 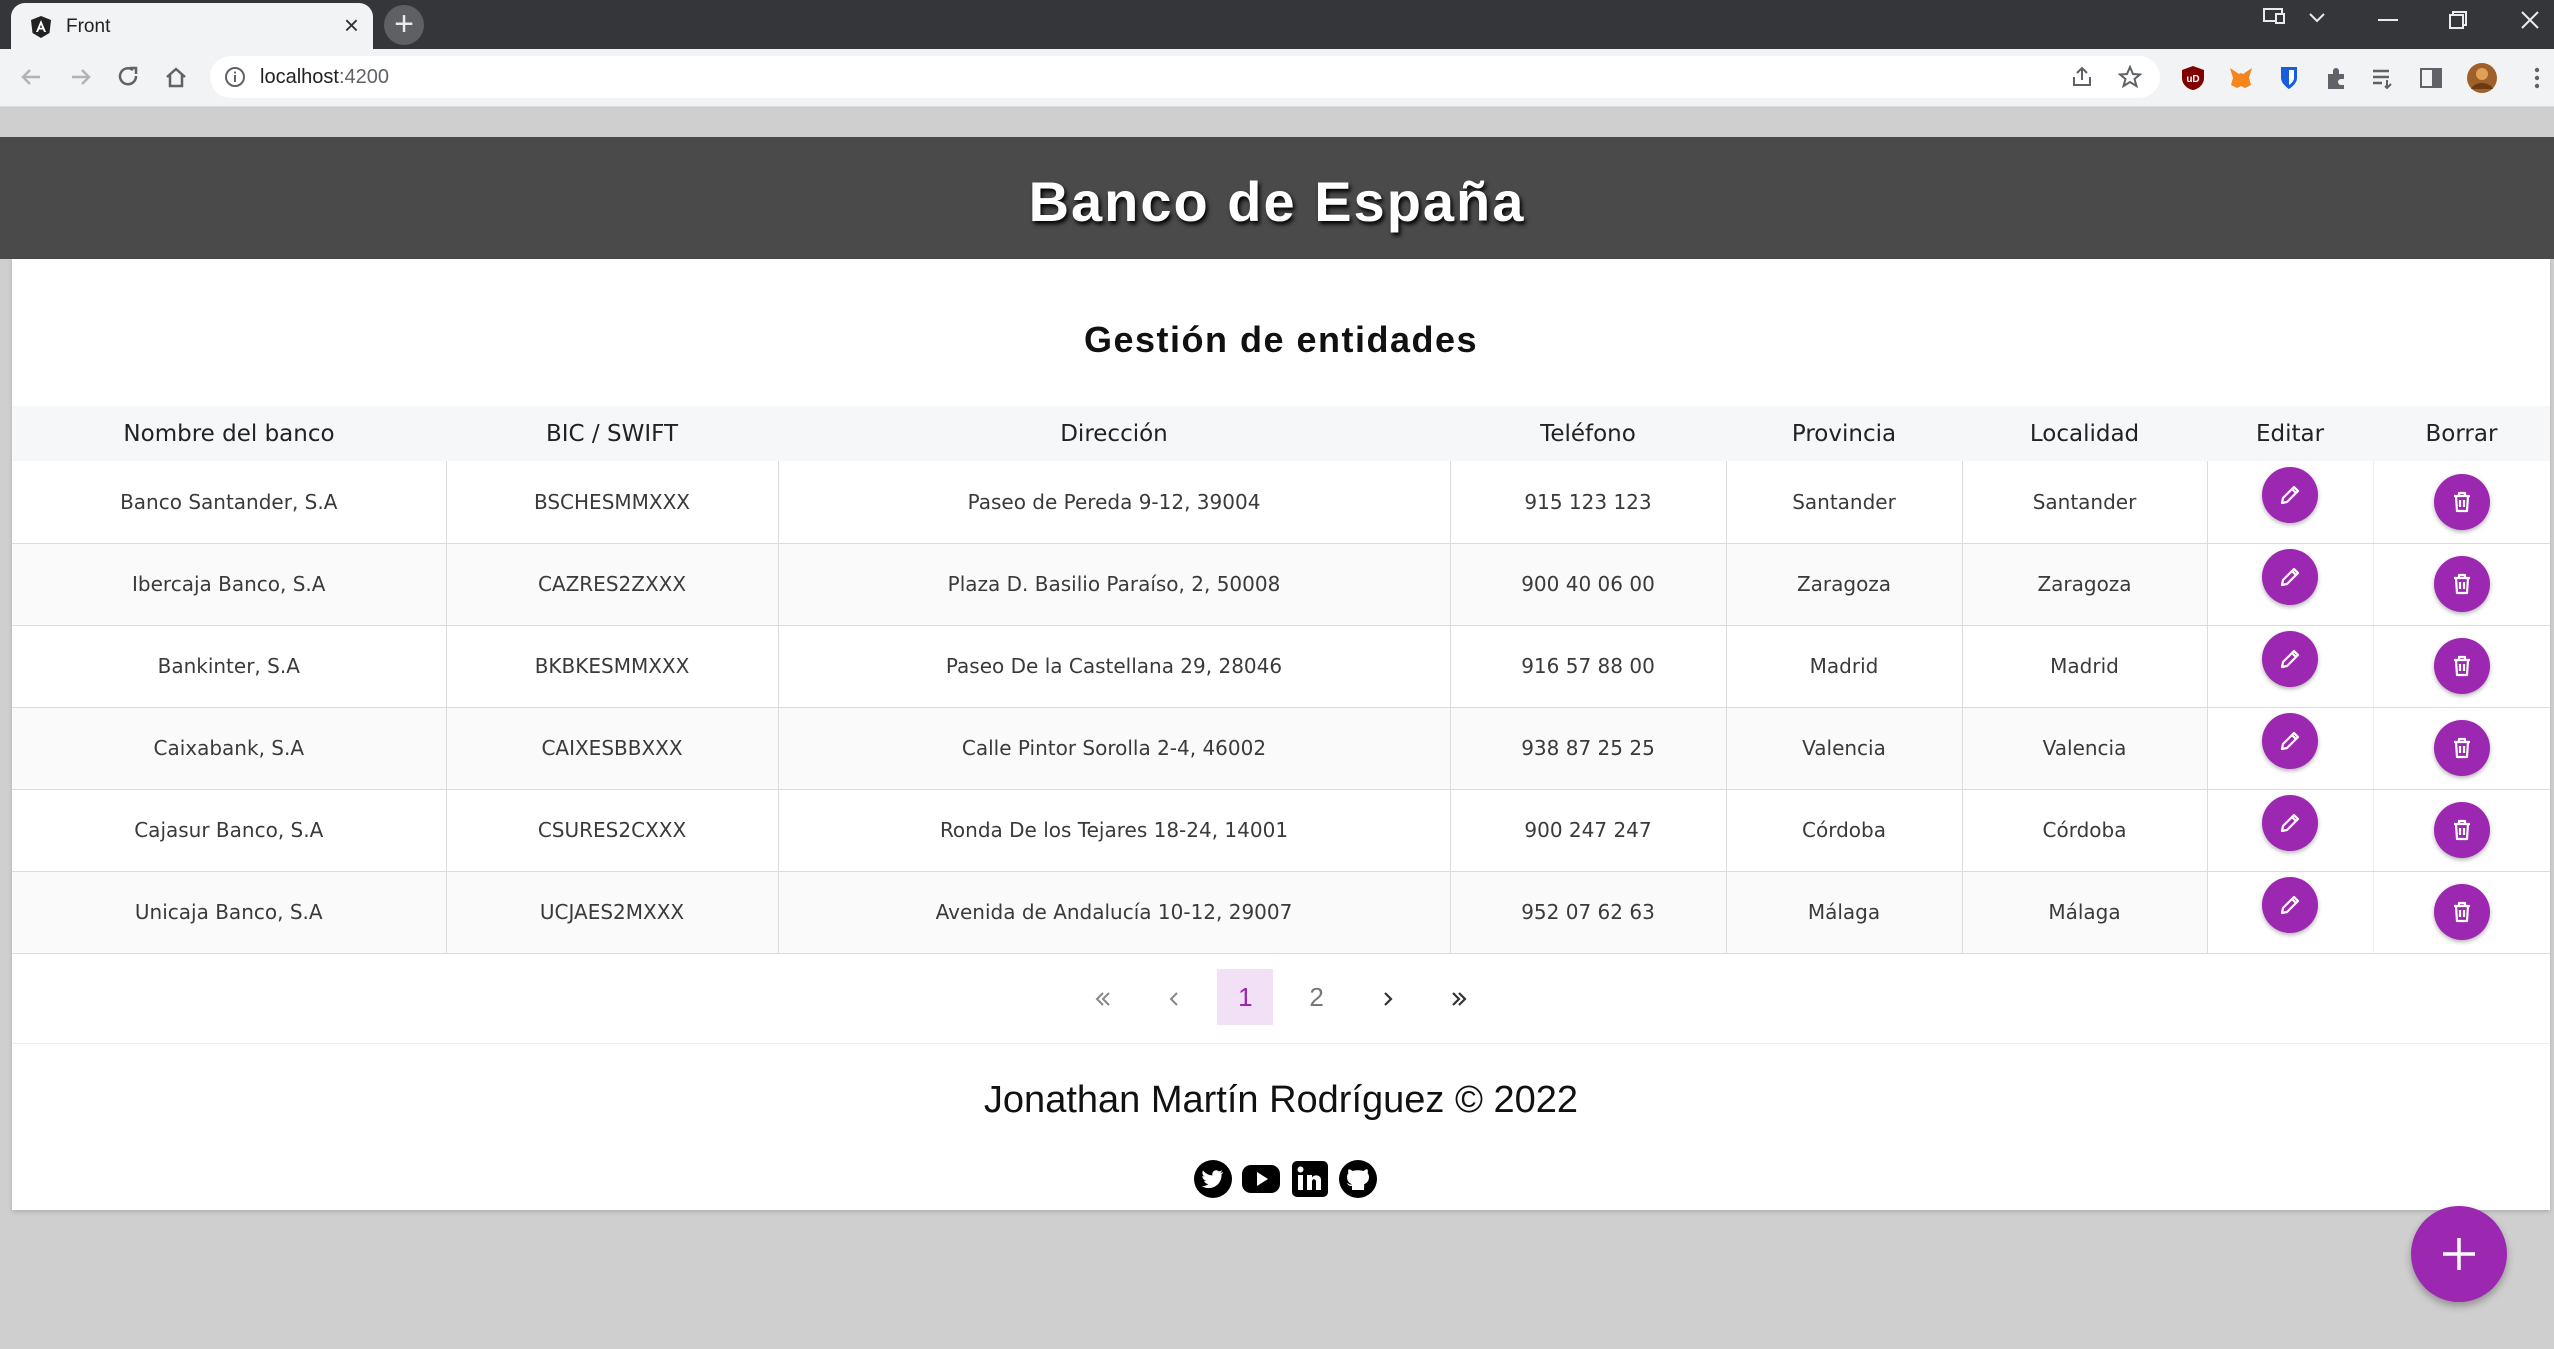 I want to click on chevron-right-icon, so click(x=1388, y=999).